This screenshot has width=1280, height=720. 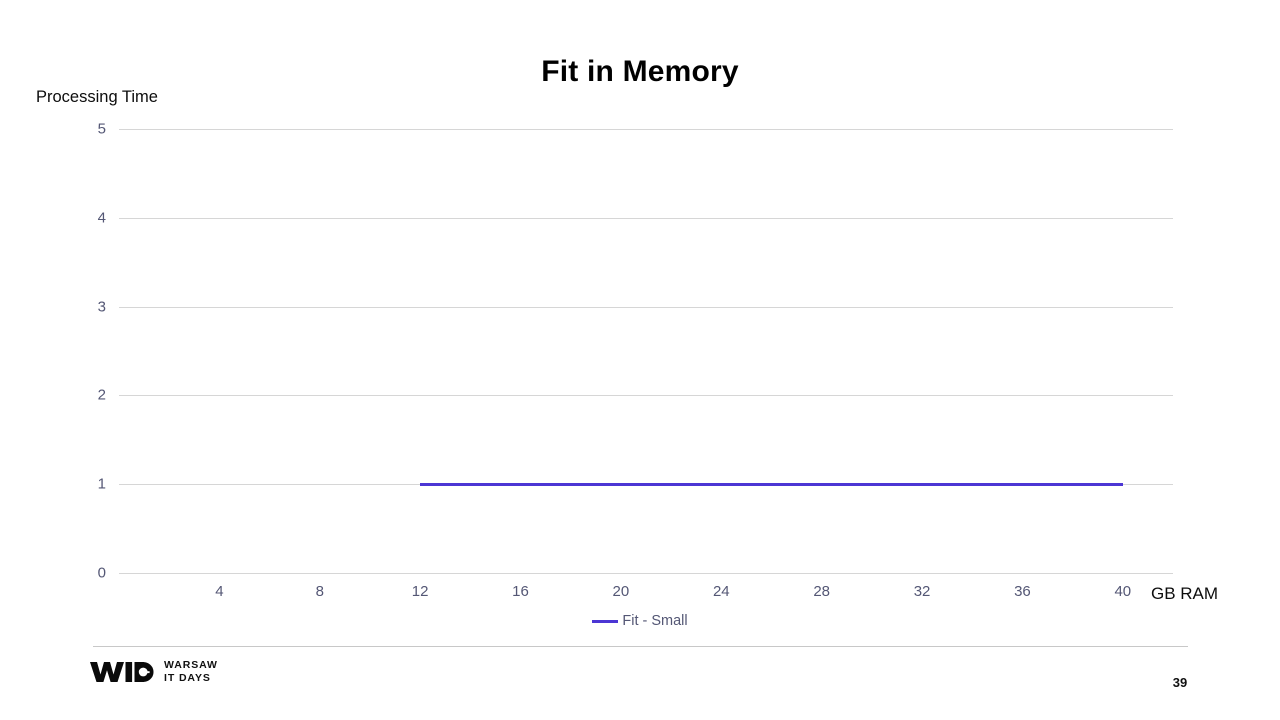 I want to click on x-tick-label: 8, so click(x=319, y=591).